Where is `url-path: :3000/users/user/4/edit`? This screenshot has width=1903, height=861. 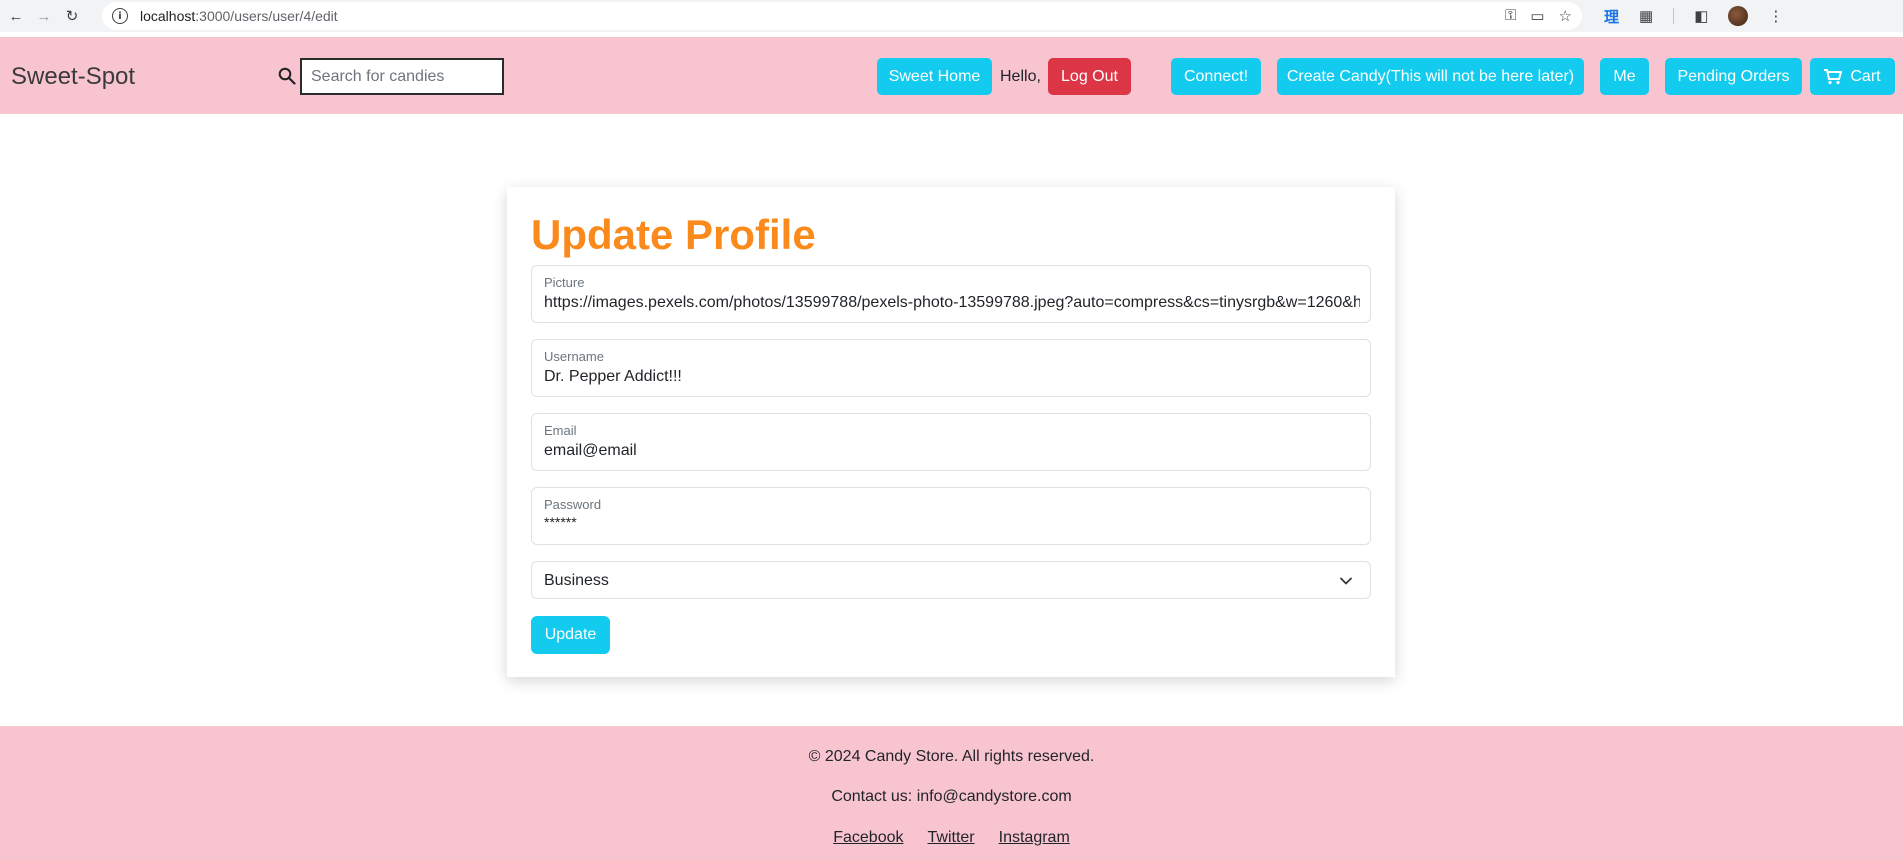
url-path: :3000/users/user/4/edit is located at coordinates (266, 16).